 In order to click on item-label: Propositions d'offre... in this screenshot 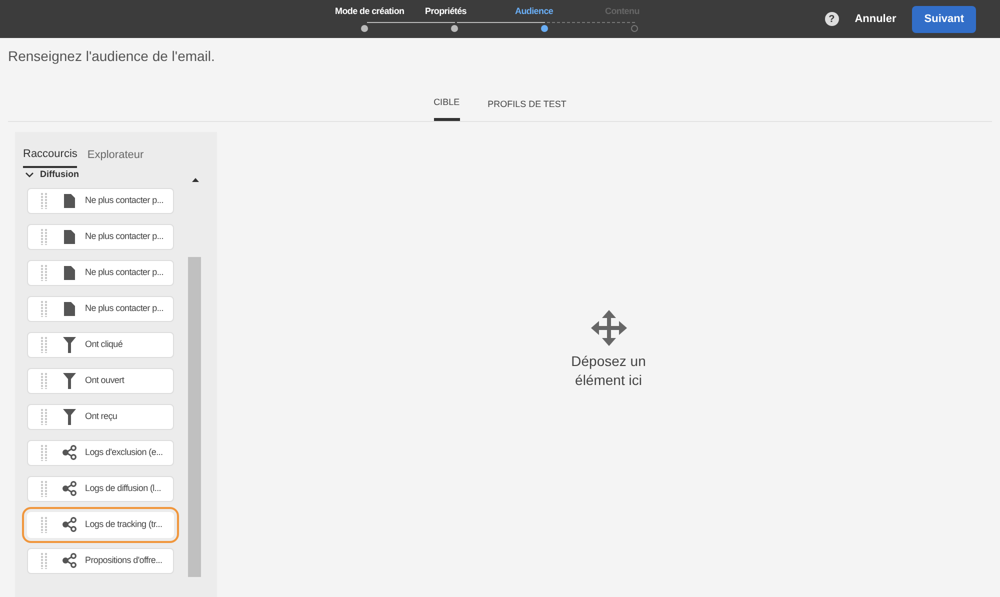, I will do `click(123, 560)`.